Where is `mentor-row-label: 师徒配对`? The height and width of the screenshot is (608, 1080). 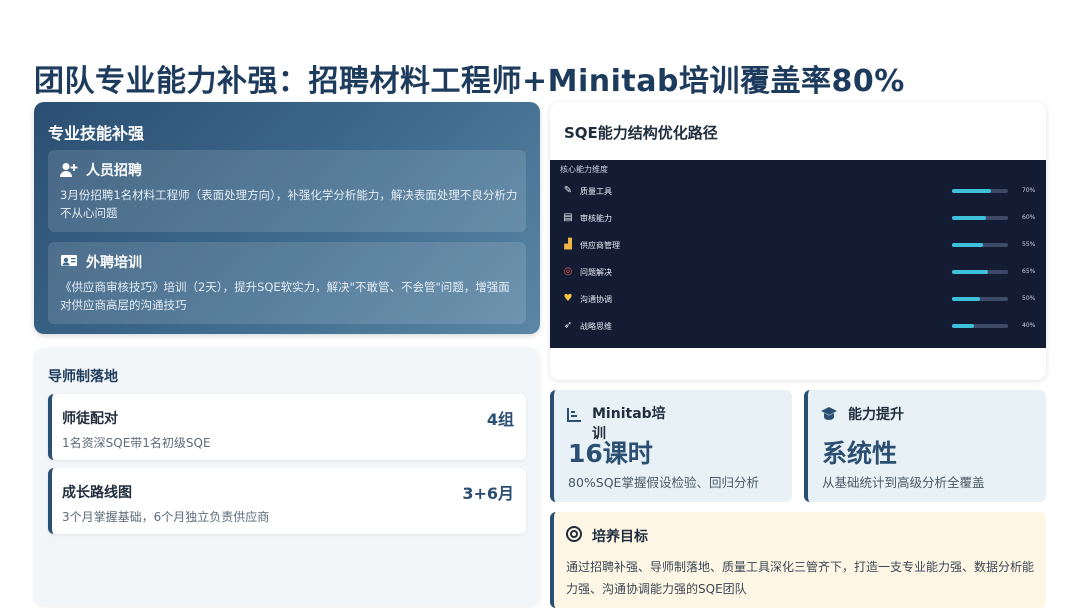 mentor-row-label: 师徒配对 is located at coordinates (90, 419).